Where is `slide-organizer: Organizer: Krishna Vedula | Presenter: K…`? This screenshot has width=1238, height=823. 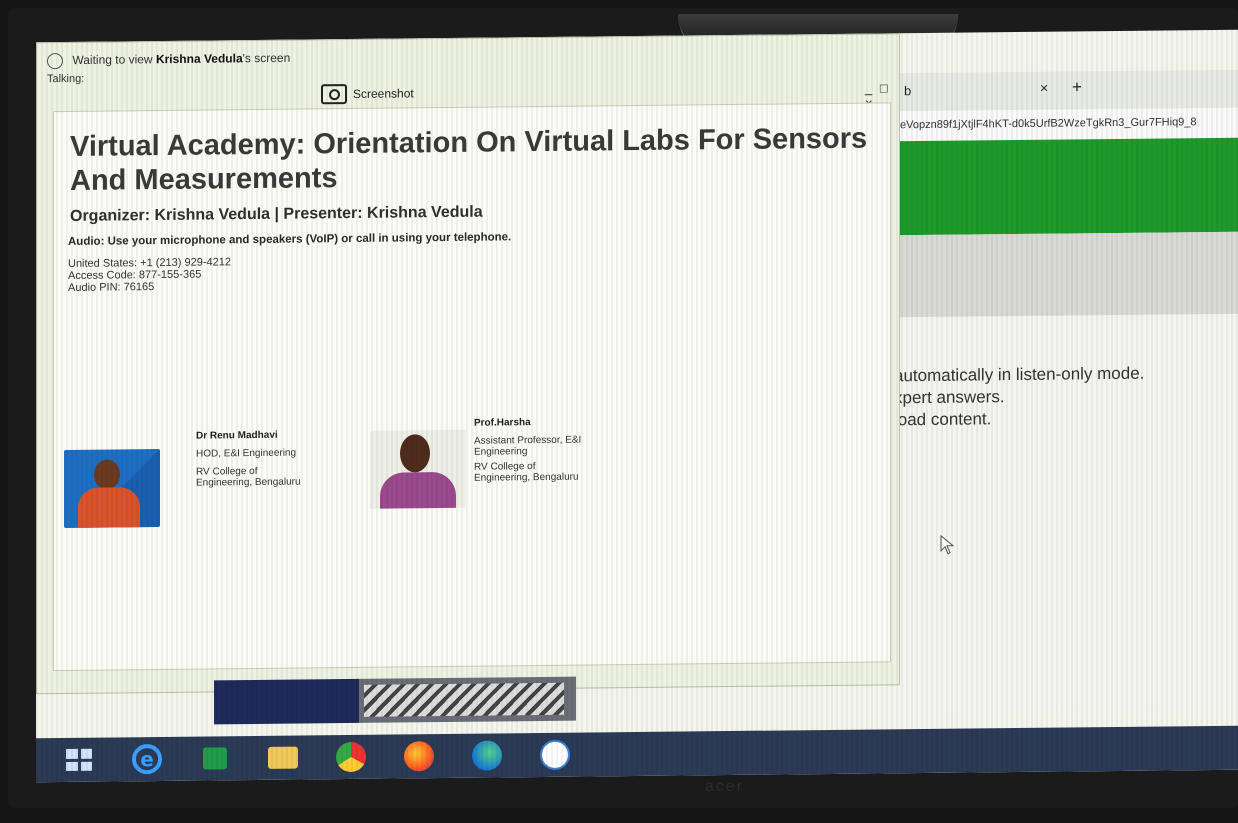 slide-organizer: Organizer: Krishna Vedula | Presenter: K… is located at coordinates (276, 214).